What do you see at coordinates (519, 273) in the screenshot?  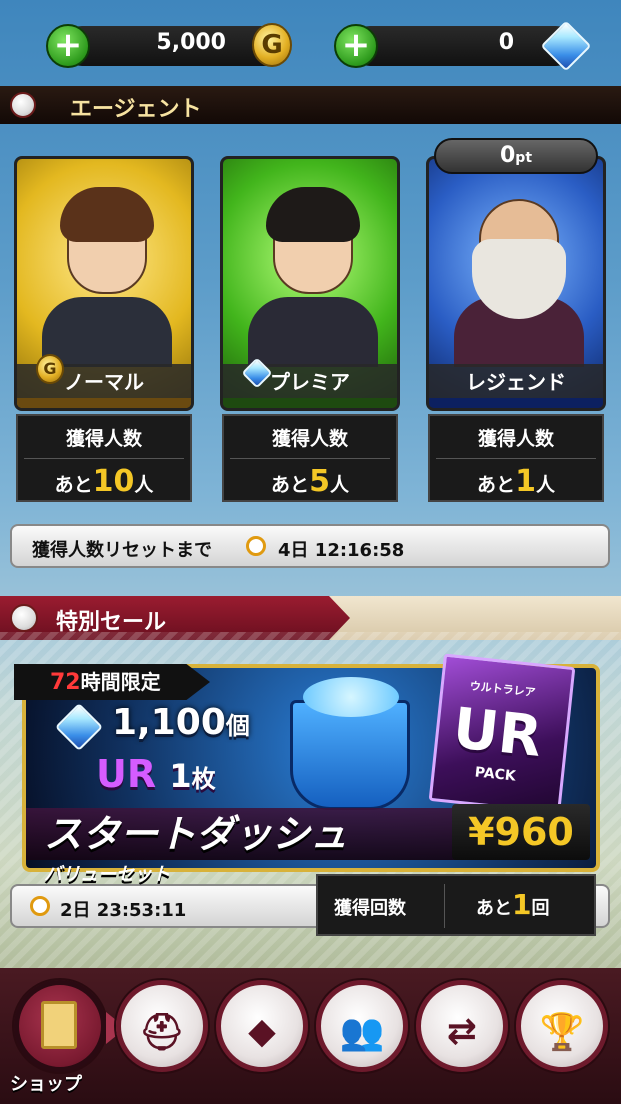 I see `agent-portrait-legend` at bounding box center [519, 273].